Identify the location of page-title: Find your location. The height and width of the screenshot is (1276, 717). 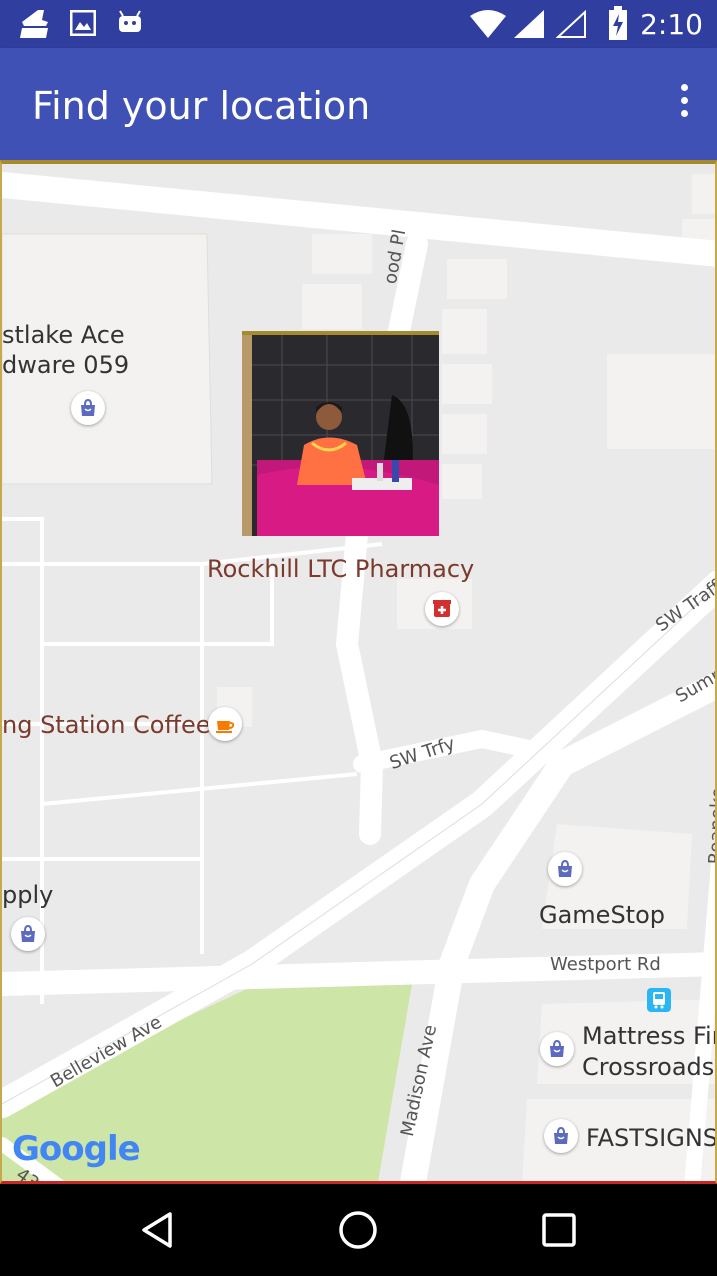
(201, 106).